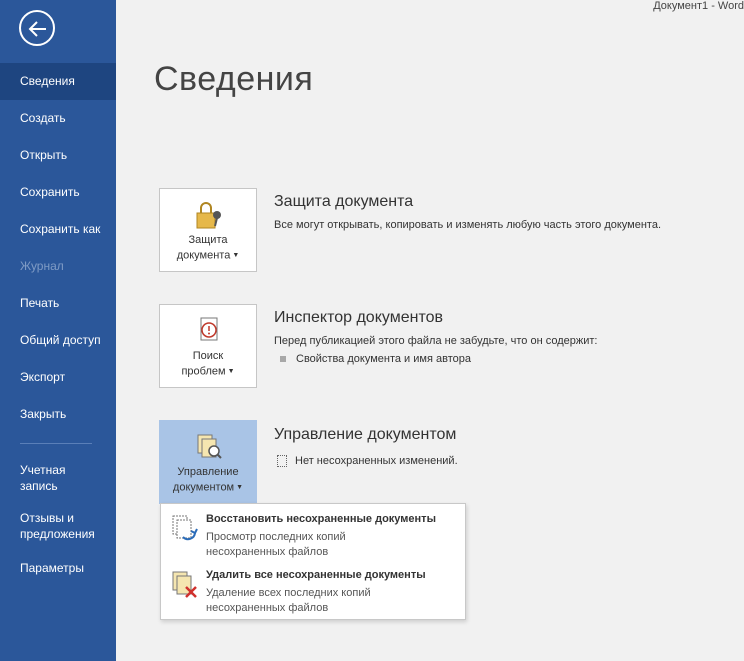 The image size is (744, 661). I want to click on bullet-icon, so click(283, 359).